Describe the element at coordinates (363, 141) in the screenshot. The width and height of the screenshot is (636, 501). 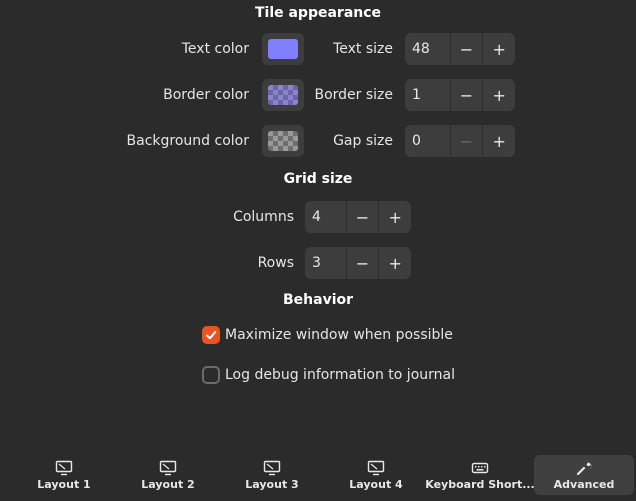
I see `gap-size-label: Gap size` at that location.